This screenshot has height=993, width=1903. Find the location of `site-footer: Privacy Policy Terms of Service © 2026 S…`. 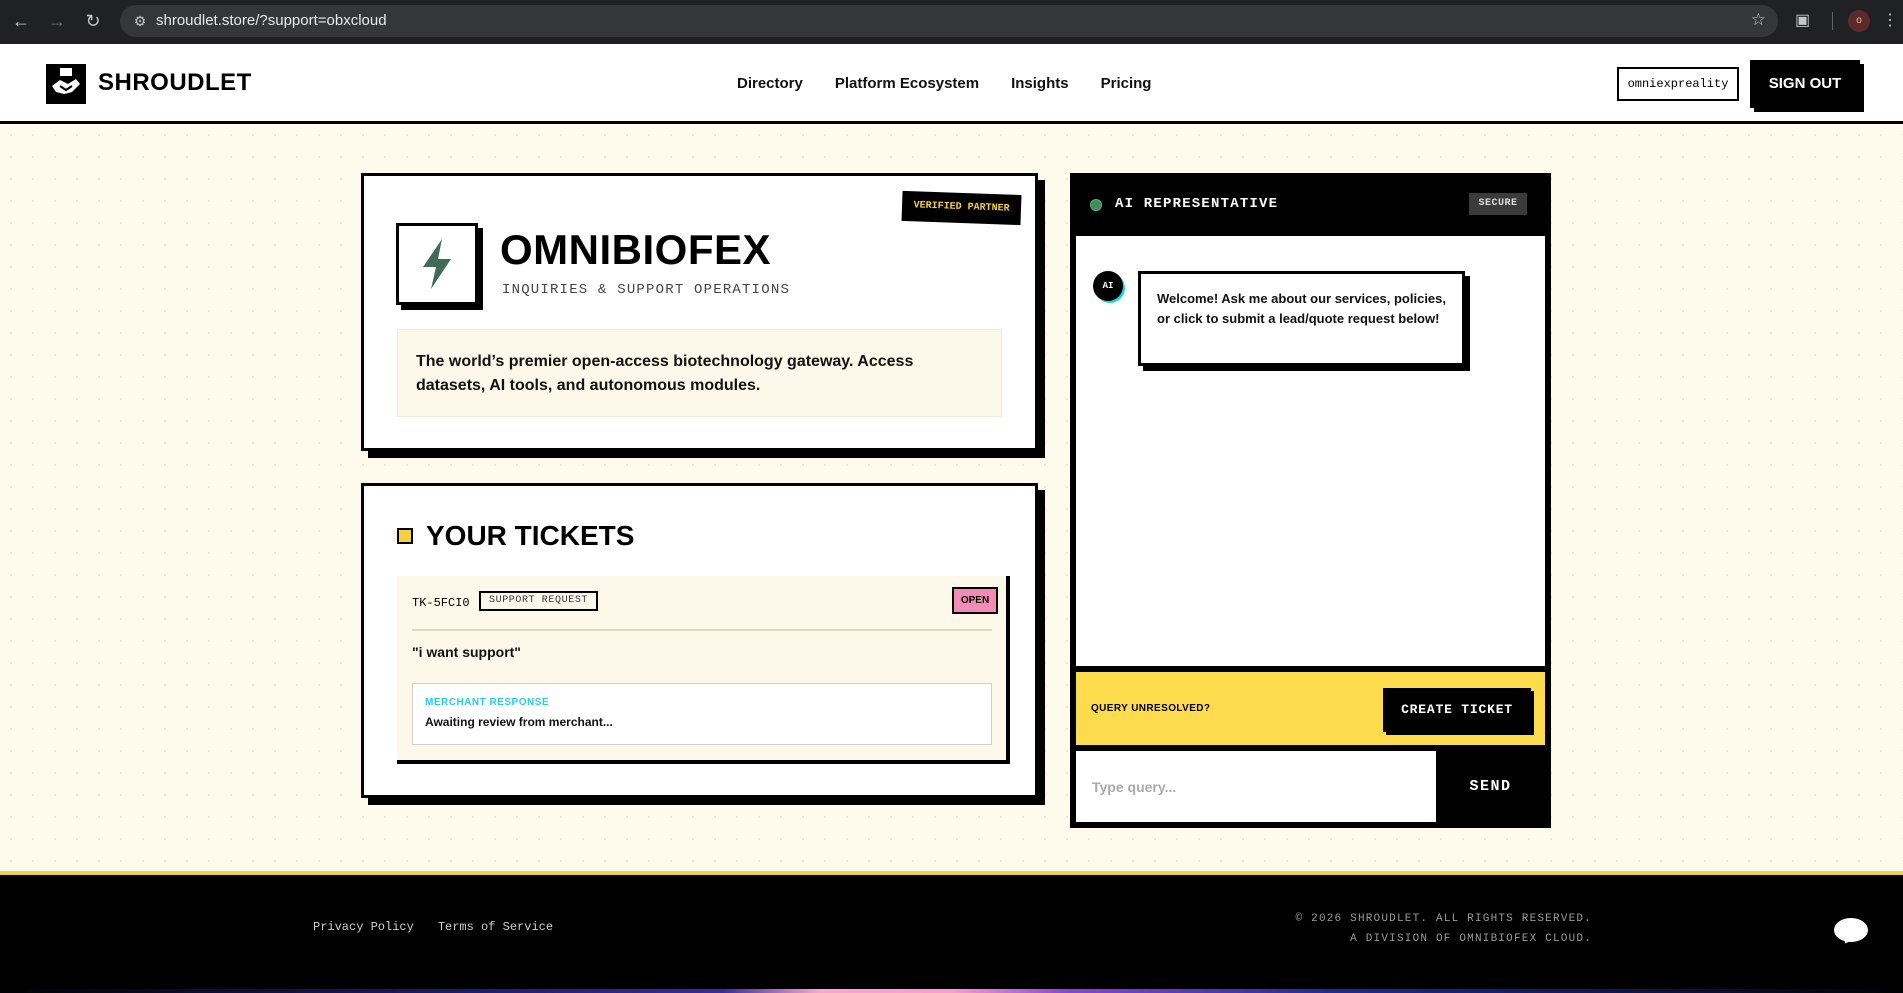

site-footer: Privacy Policy Terms of Service © 2026 S… is located at coordinates (951, 932).